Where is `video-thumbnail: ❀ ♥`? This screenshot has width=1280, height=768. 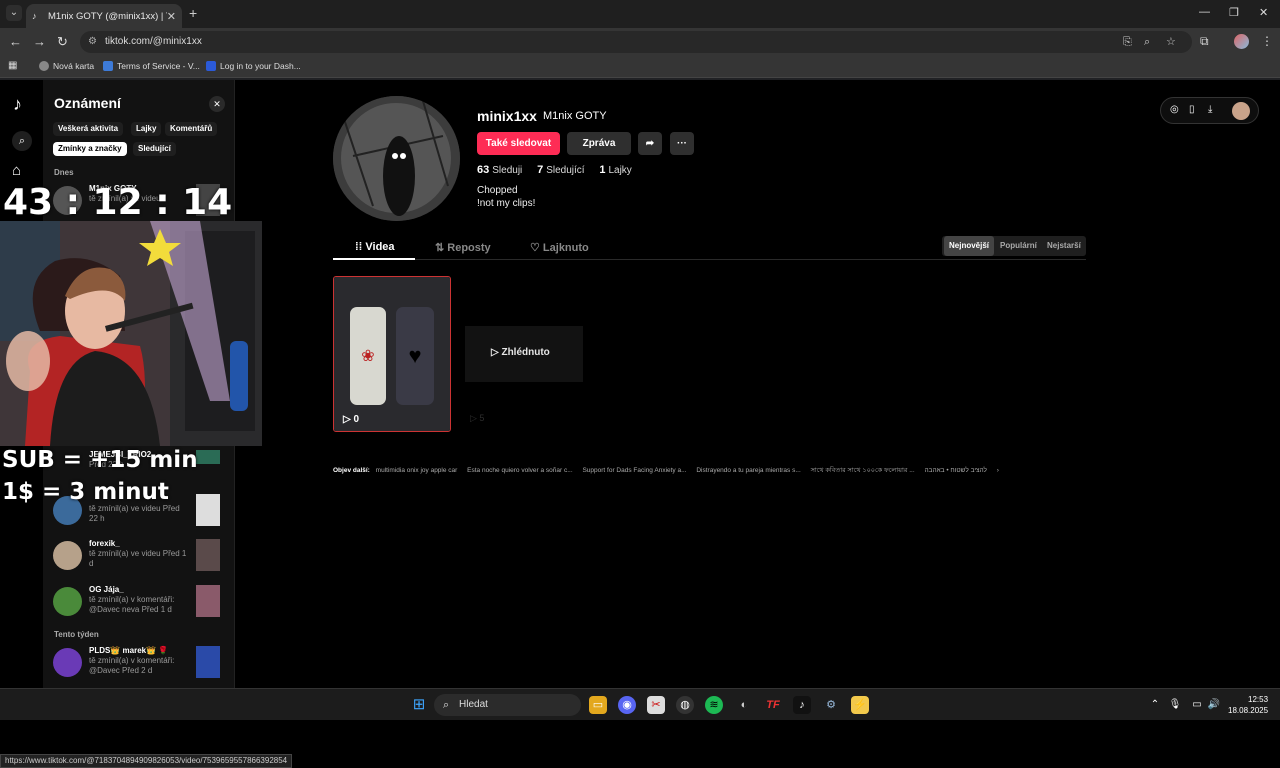 video-thumbnail: ❀ ♥ is located at coordinates (392, 354).